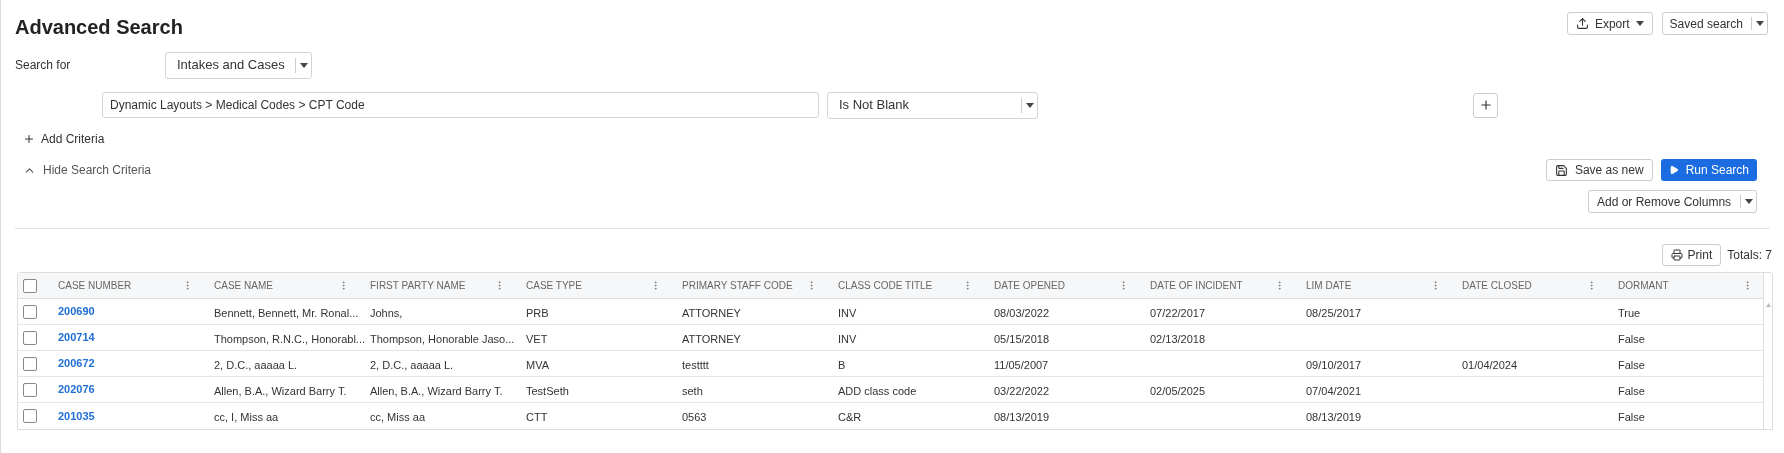 The height and width of the screenshot is (453, 1784). Describe the element at coordinates (460, 105) in the screenshot. I see `criteria-field: Dynamic Layouts > Medical Codes > CPT Code` at that location.